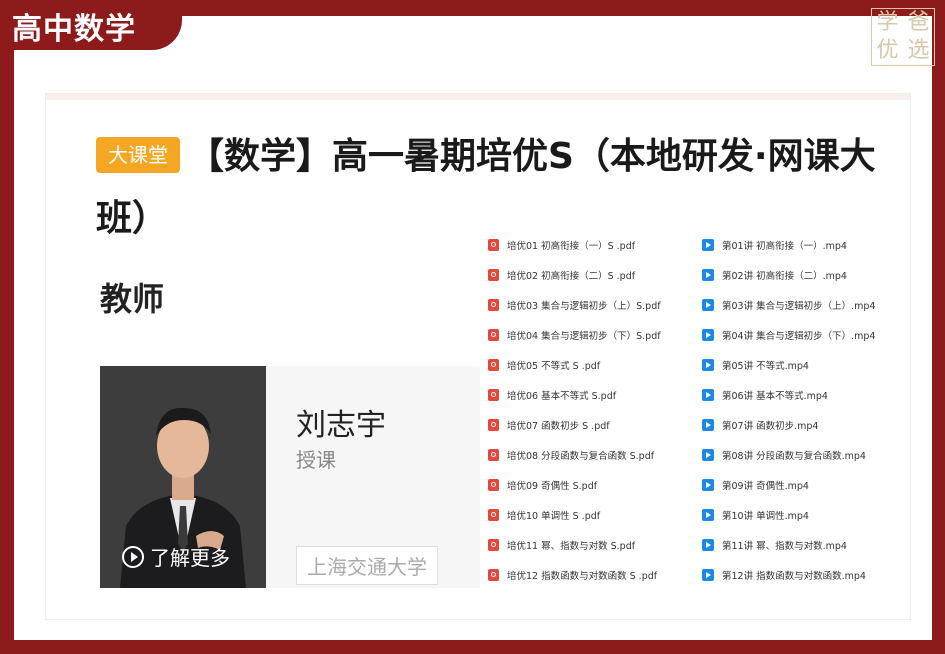  Describe the element at coordinates (562, 396) in the screenshot. I see `file-name: 培优06 基本不等式 S.pdf` at that location.